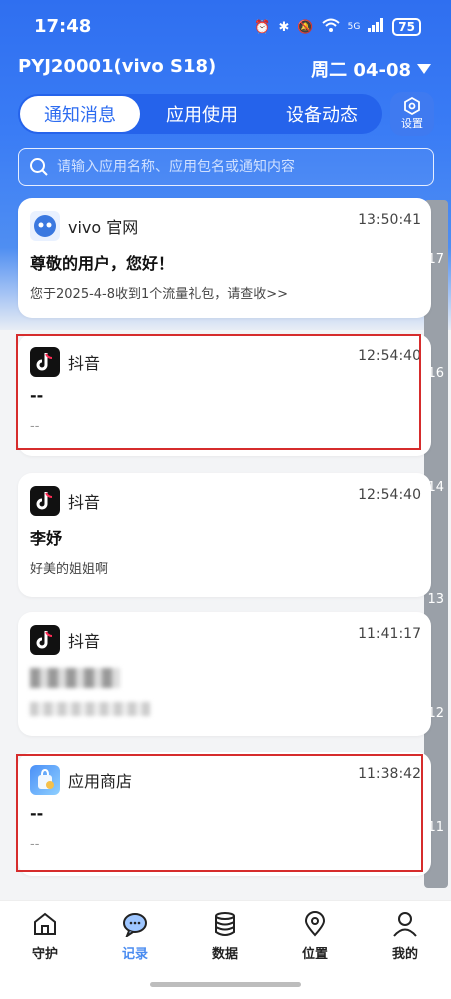 The height and width of the screenshot is (999, 451). I want to click on battery-icon: 75, so click(406, 27).